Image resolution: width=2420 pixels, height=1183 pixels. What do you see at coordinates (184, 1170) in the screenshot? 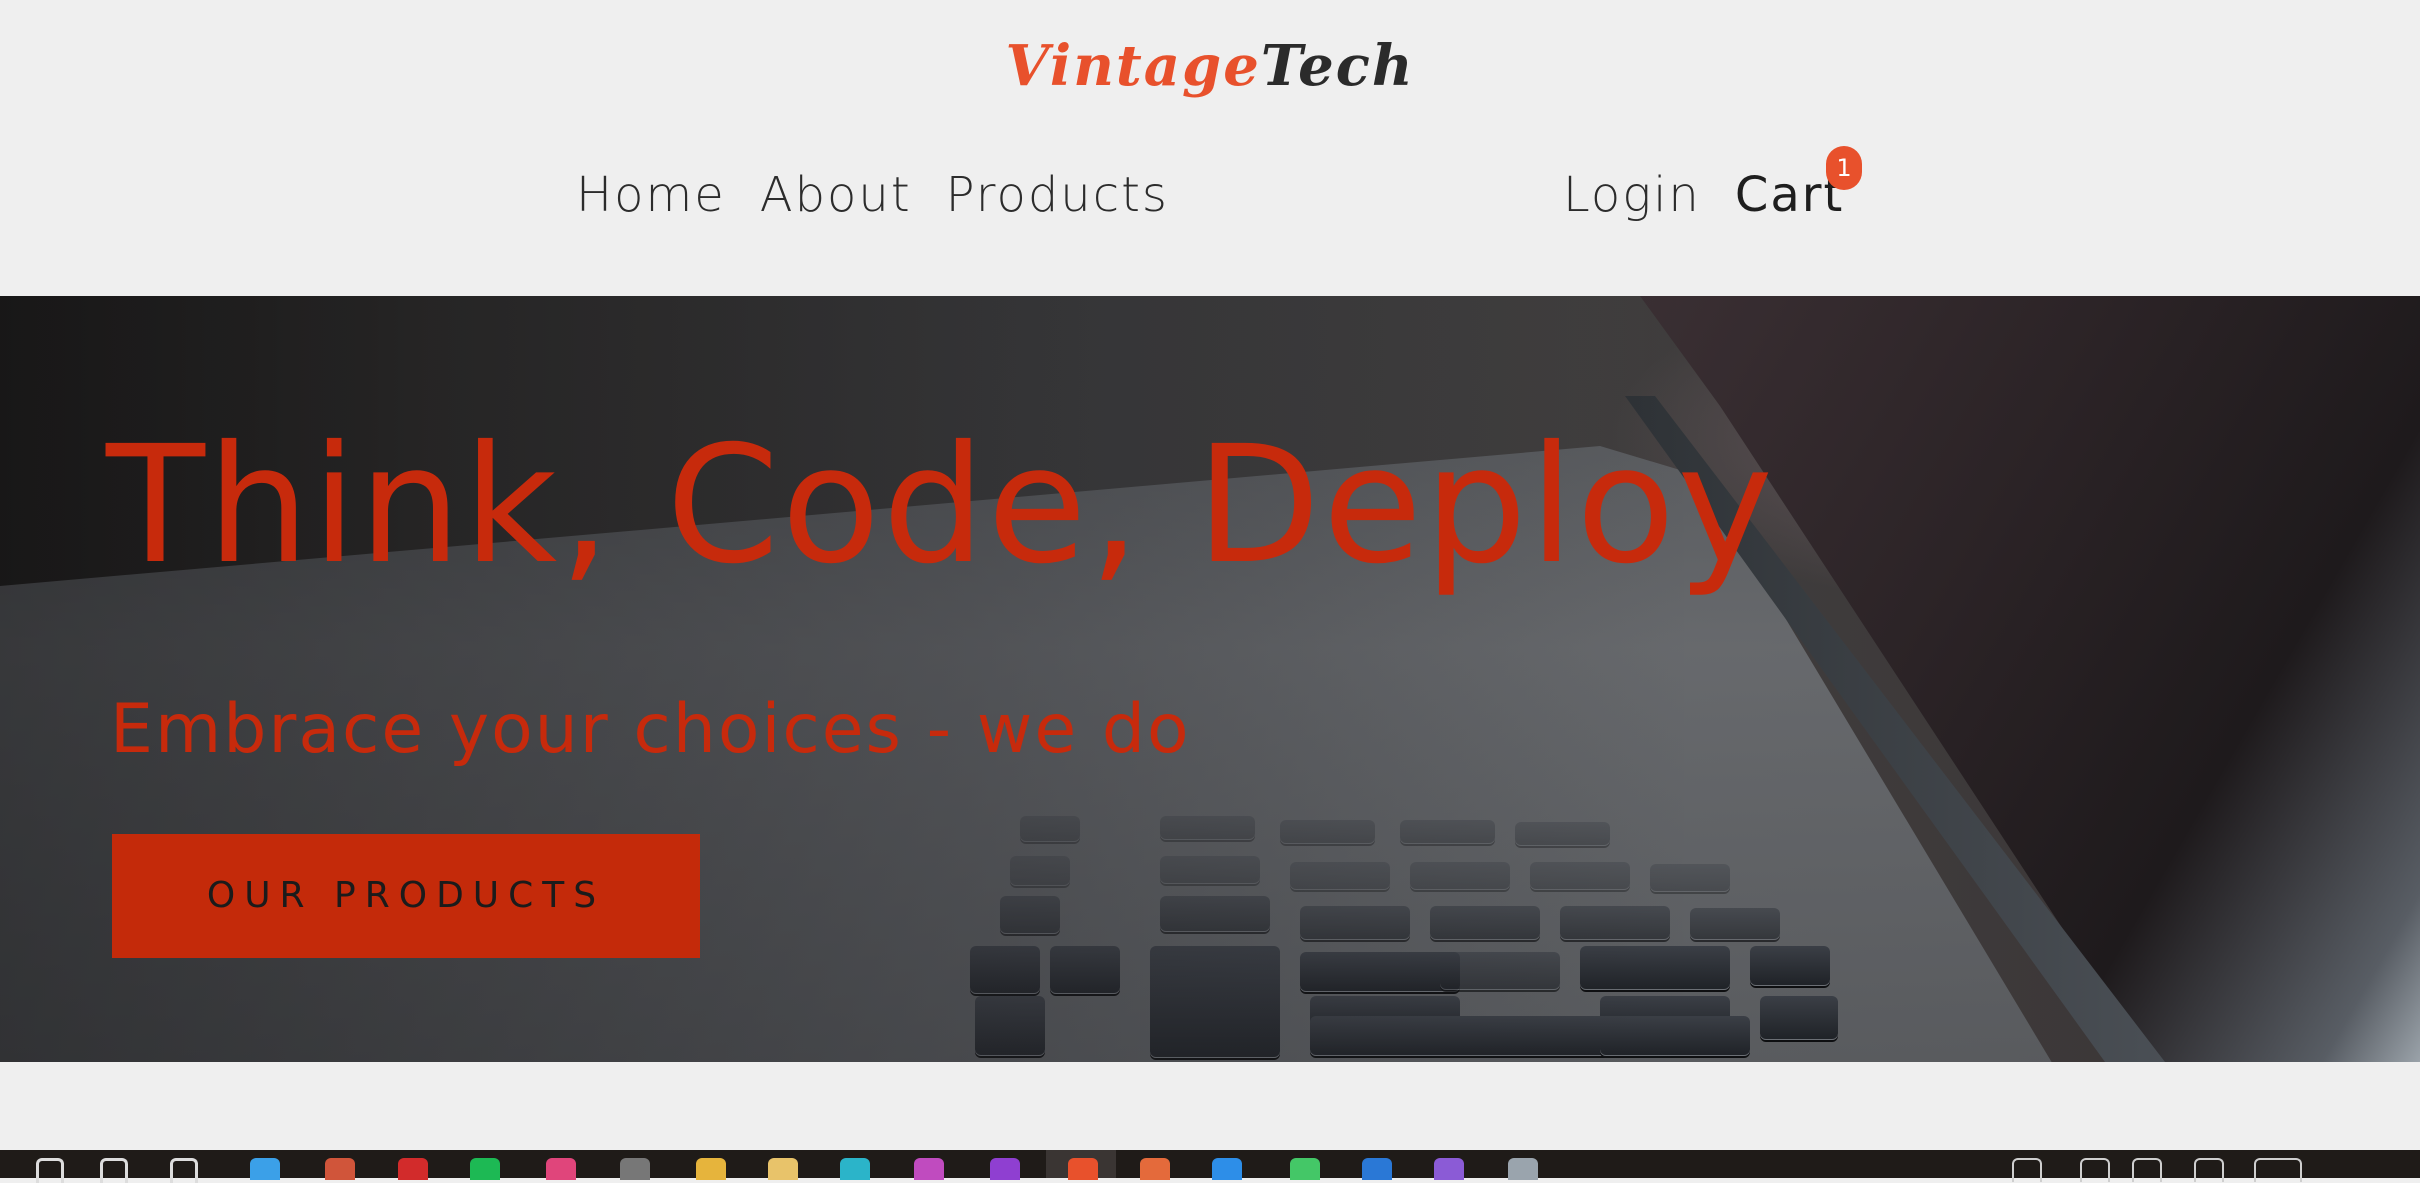
I see `task-view-icon` at bounding box center [184, 1170].